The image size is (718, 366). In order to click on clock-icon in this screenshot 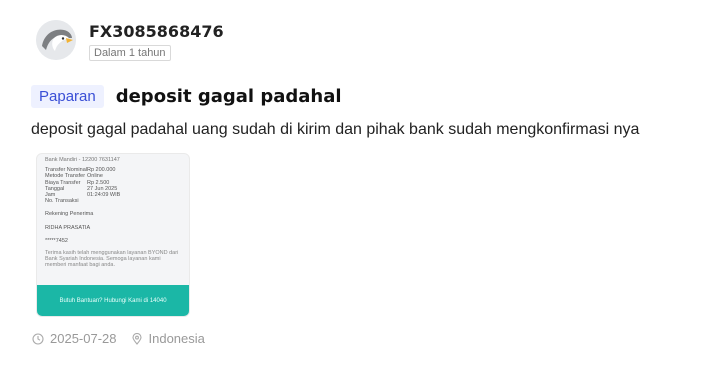, I will do `click(38, 338)`.